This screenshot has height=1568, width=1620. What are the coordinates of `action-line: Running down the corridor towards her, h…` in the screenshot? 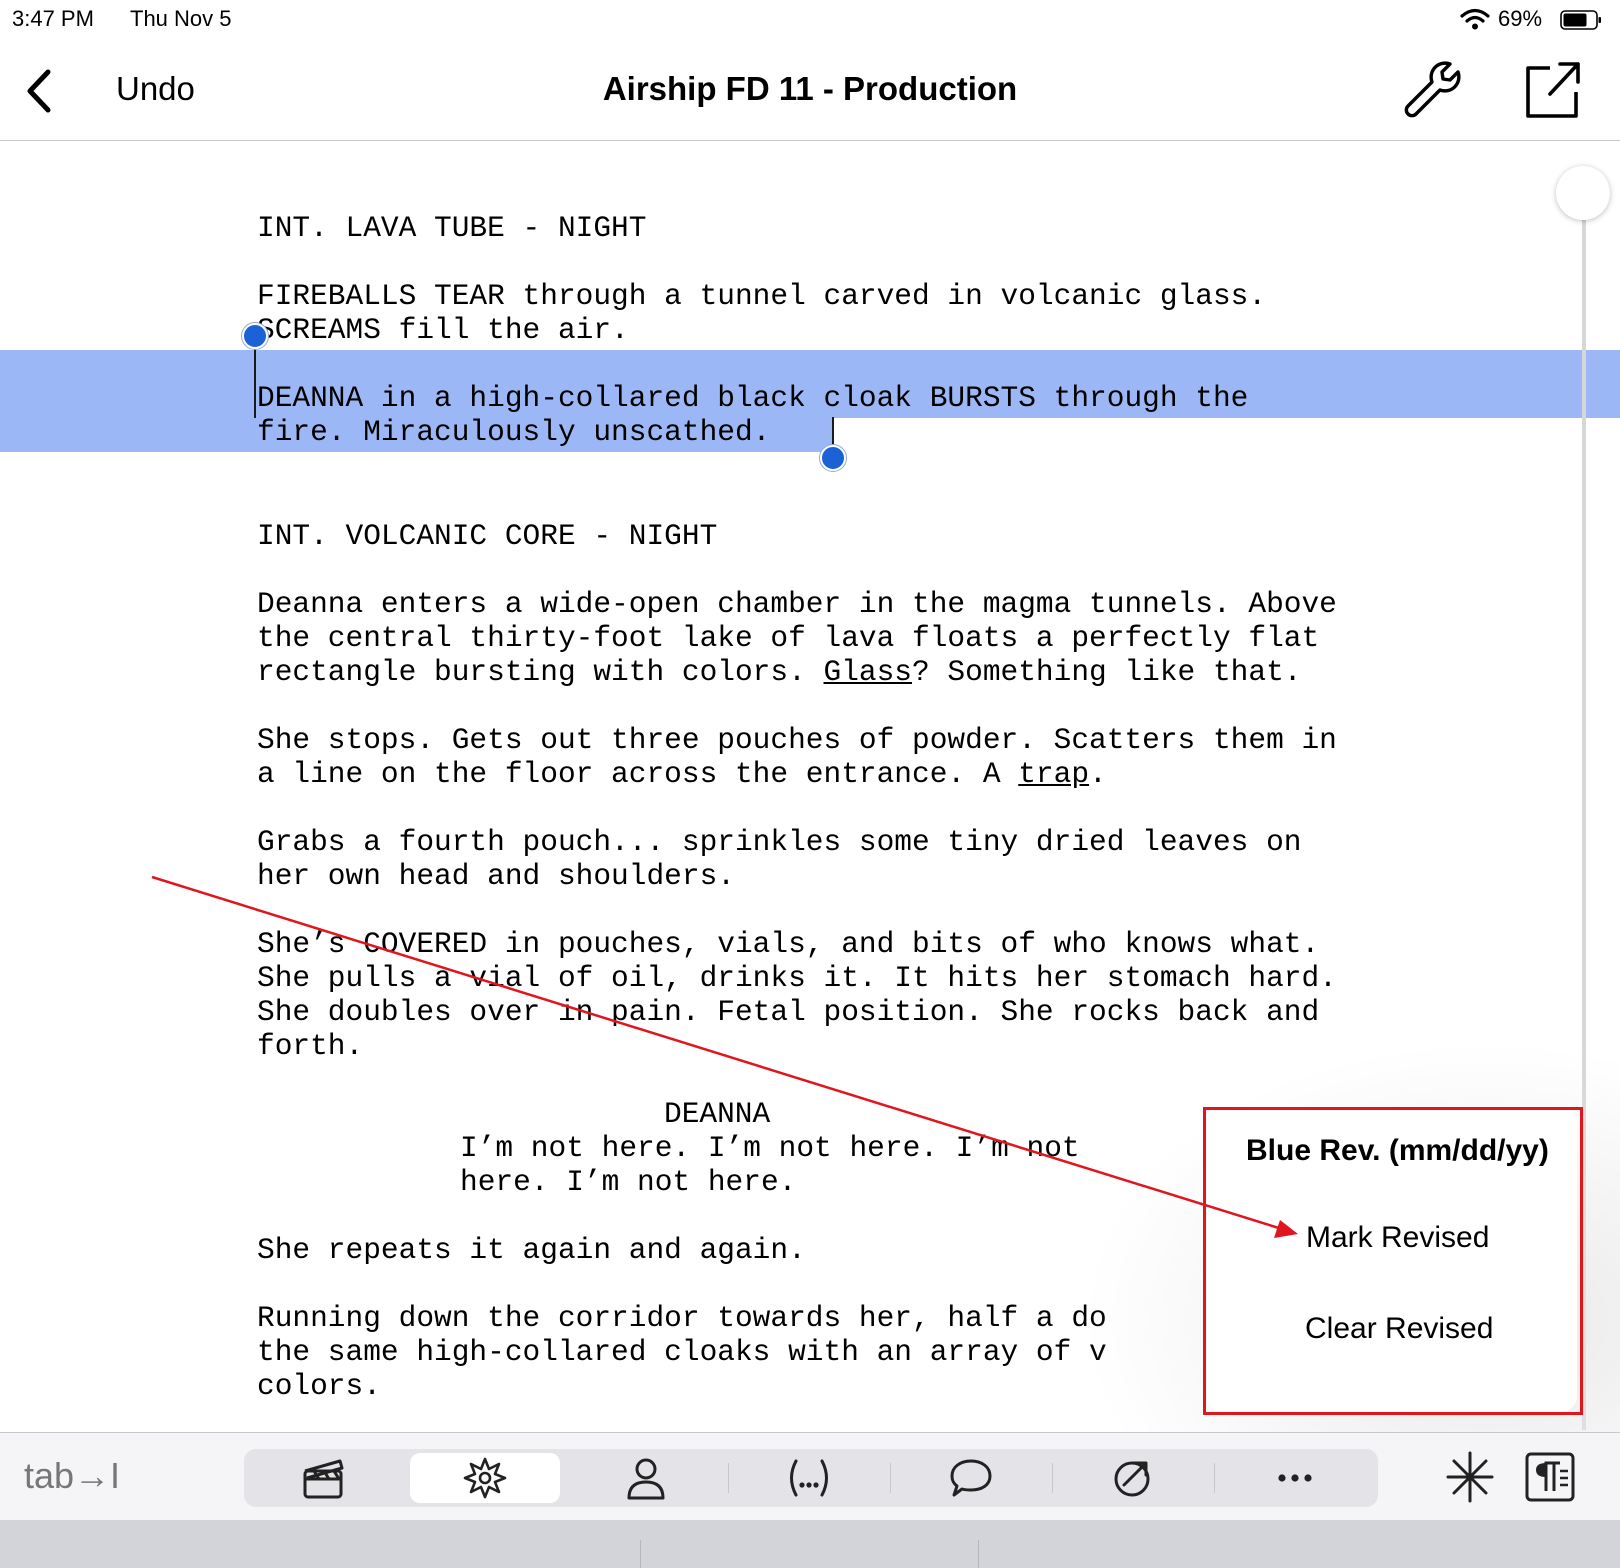 It's located at (682, 1318).